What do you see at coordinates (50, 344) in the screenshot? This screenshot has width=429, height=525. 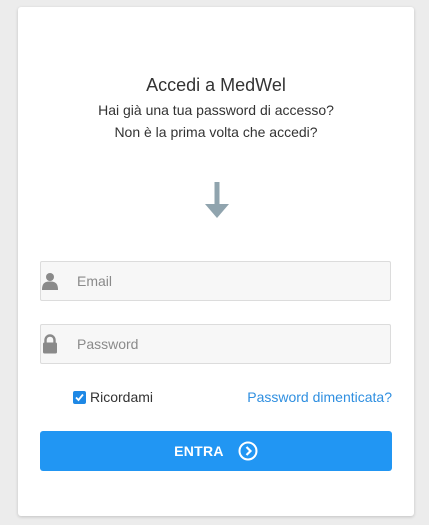 I see `lock-icon` at bounding box center [50, 344].